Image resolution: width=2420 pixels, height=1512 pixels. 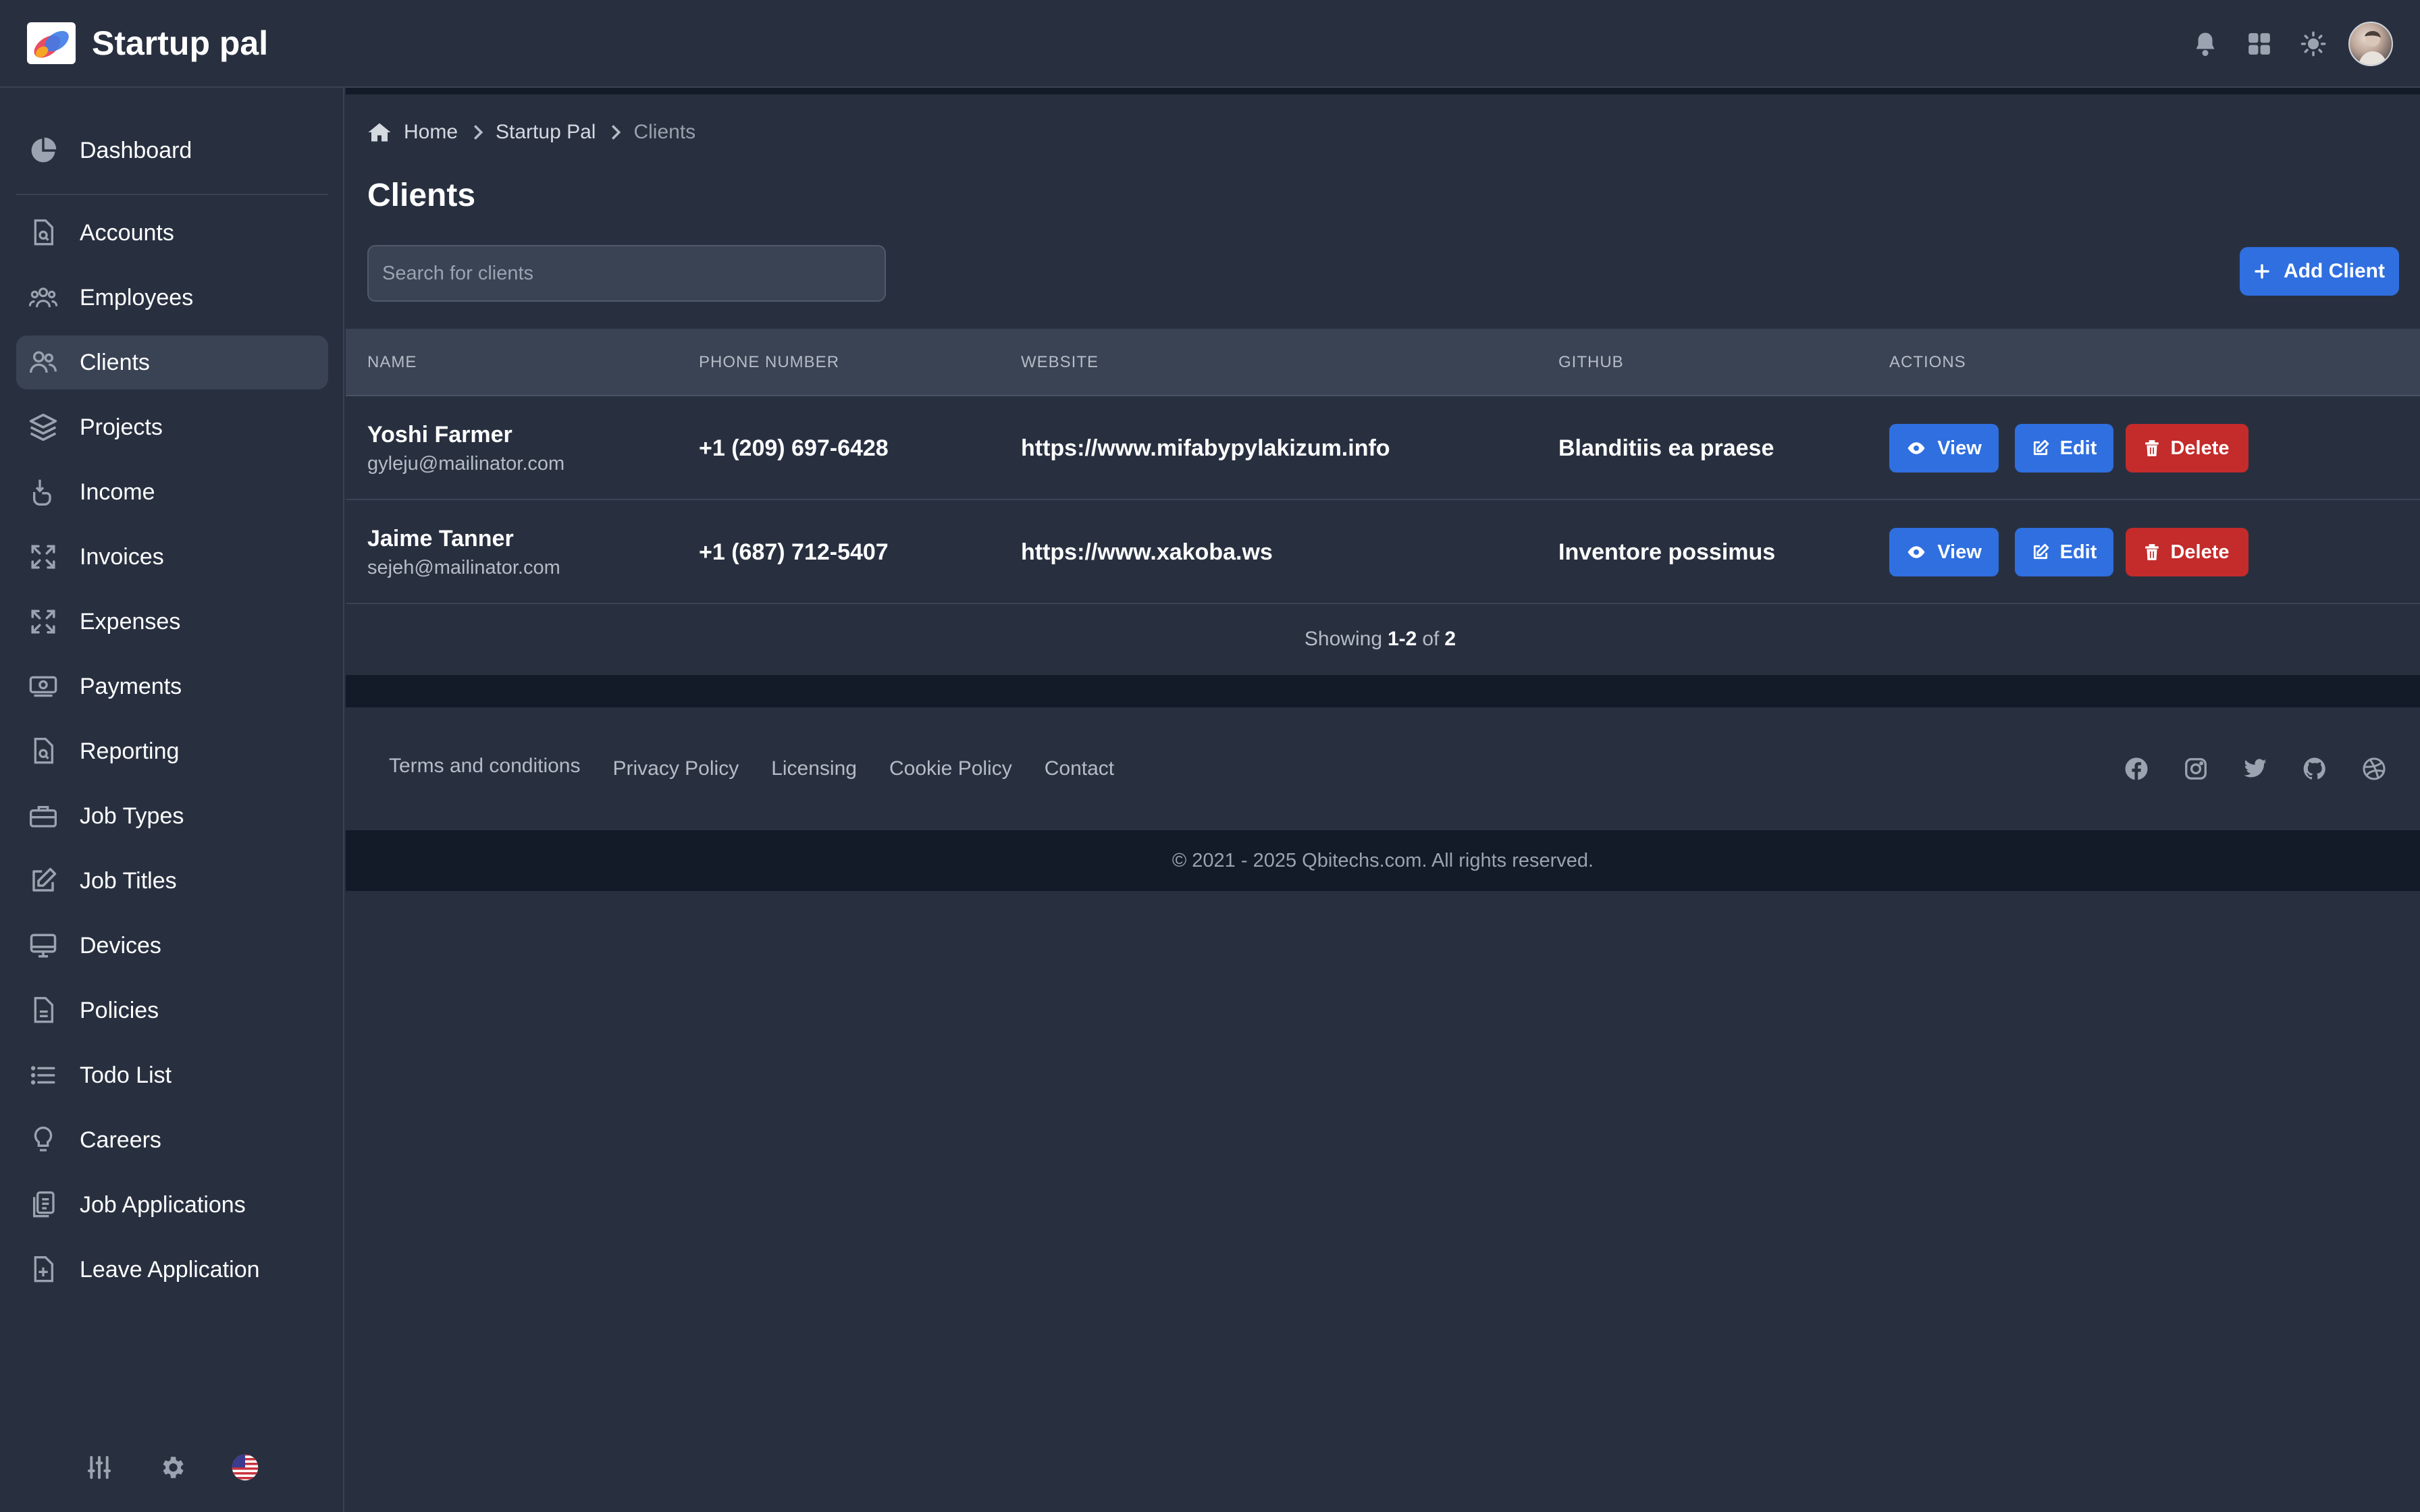 What do you see at coordinates (431, 132) in the screenshot?
I see `breadcrumb-home: Home` at bounding box center [431, 132].